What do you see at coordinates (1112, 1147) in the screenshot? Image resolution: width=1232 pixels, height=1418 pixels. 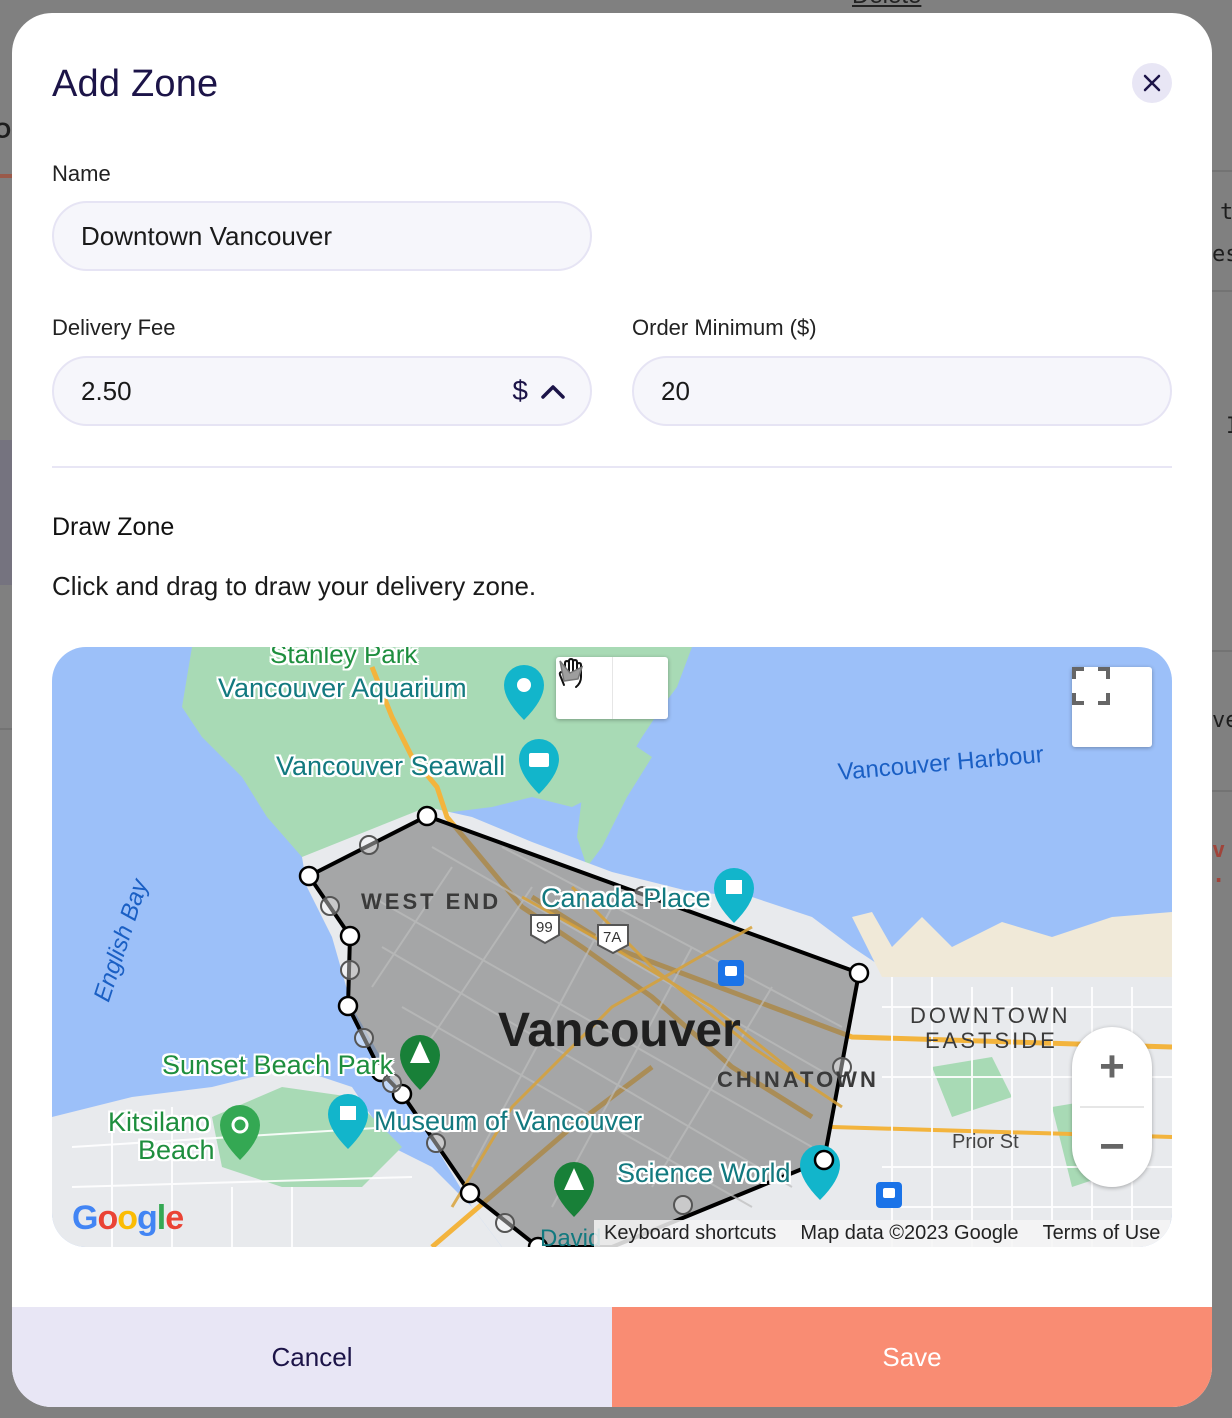 I see `zoom-out-button: −` at bounding box center [1112, 1147].